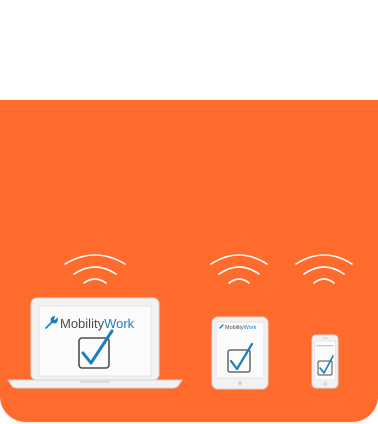 Image resolution: width=378 pixels, height=424 pixels. I want to click on brand-logo-text: MobilityWork, so click(97, 324).